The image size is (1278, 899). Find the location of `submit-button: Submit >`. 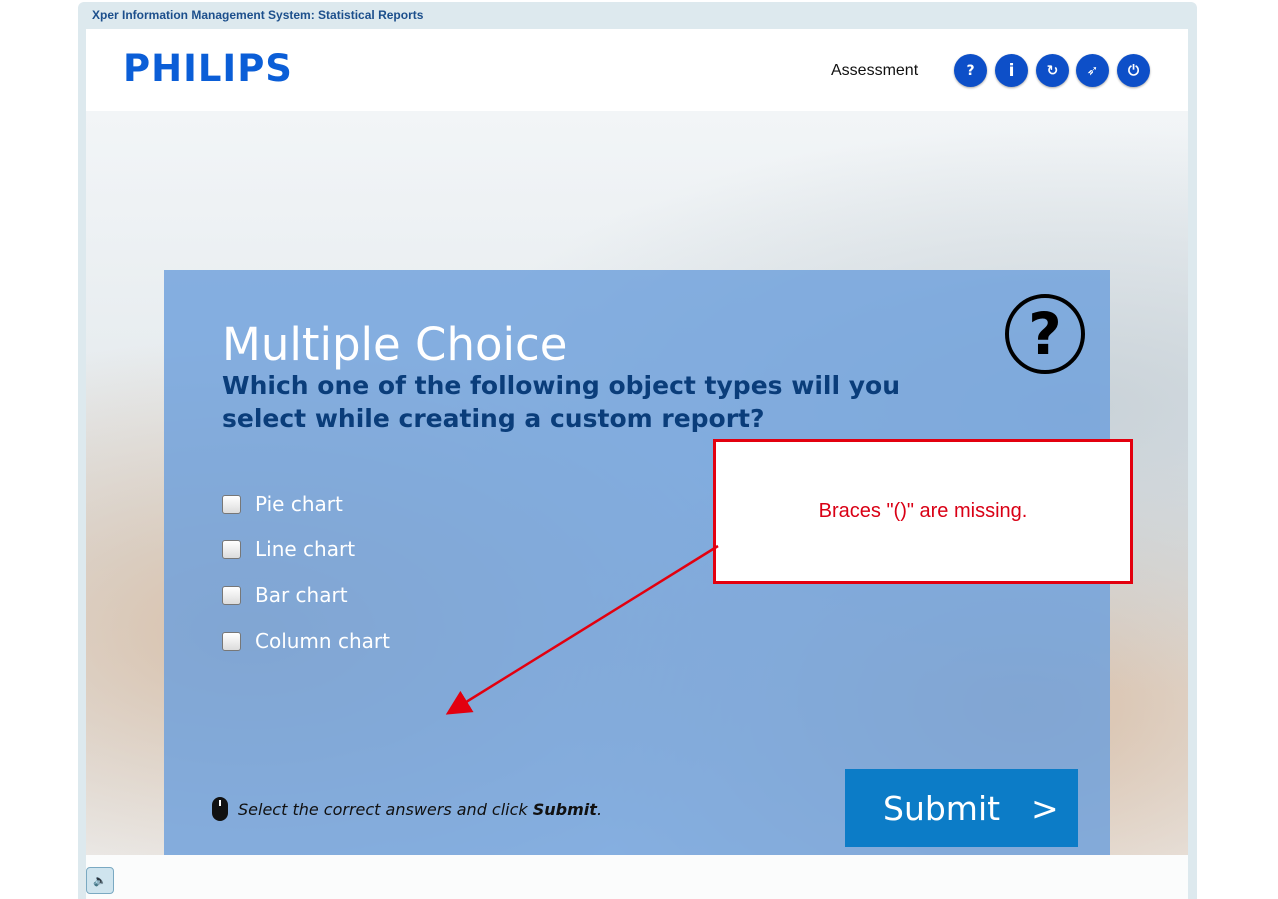

submit-button: Submit > is located at coordinates (961, 808).